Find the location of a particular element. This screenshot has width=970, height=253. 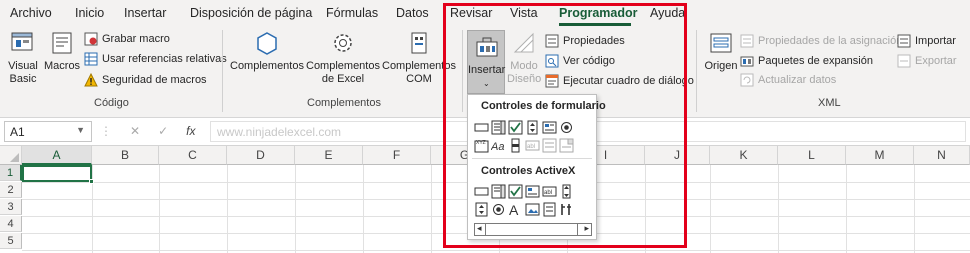

exportar-label: Exportar is located at coordinates (936, 61).